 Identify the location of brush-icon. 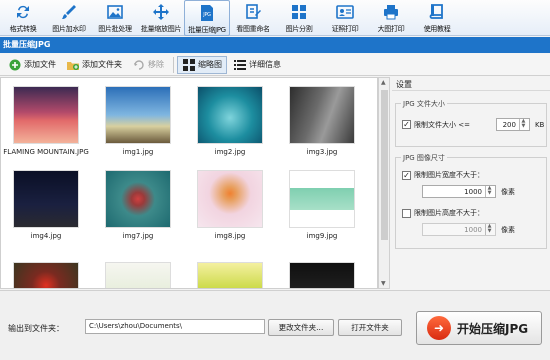
(69, 12).